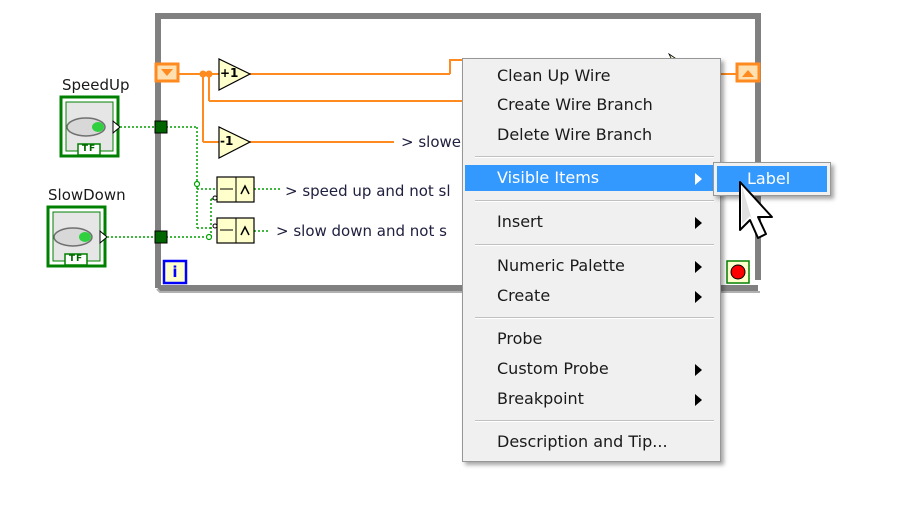  What do you see at coordinates (524, 295) in the screenshot?
I see `menu-item-label: Create` at bounding box center [524, 295].